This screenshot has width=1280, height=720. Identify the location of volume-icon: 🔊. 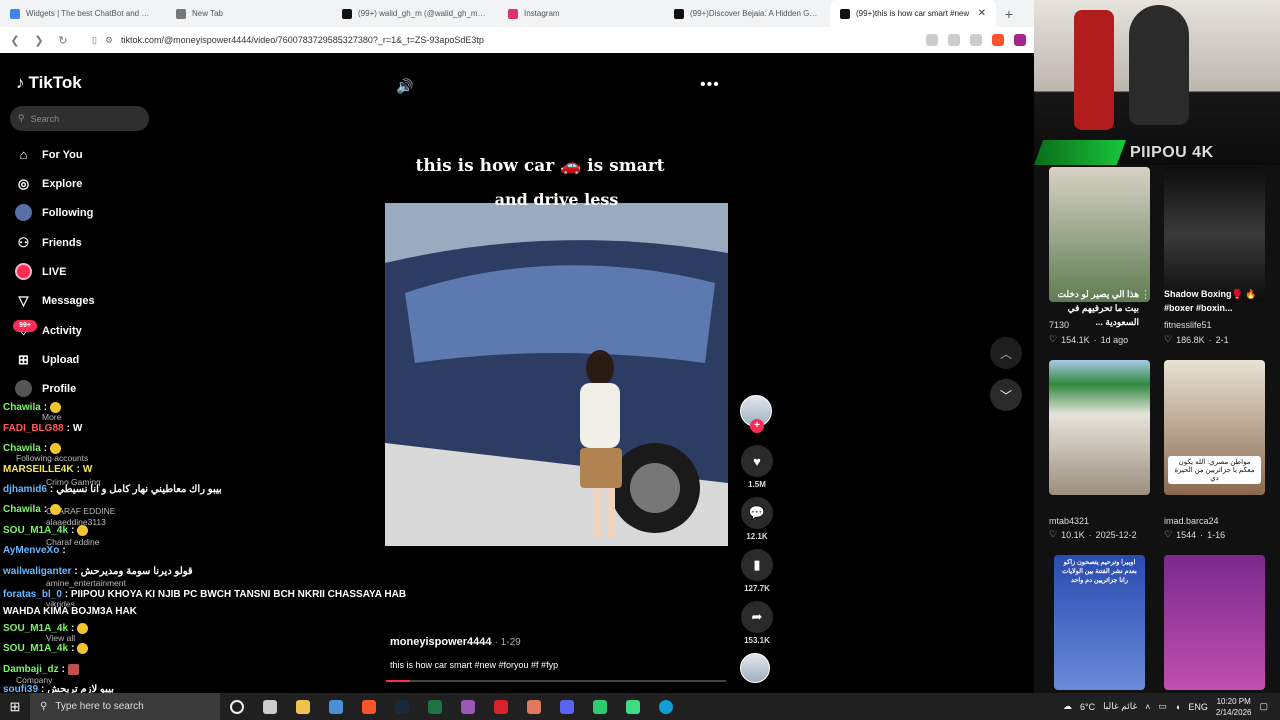
(404, 86).